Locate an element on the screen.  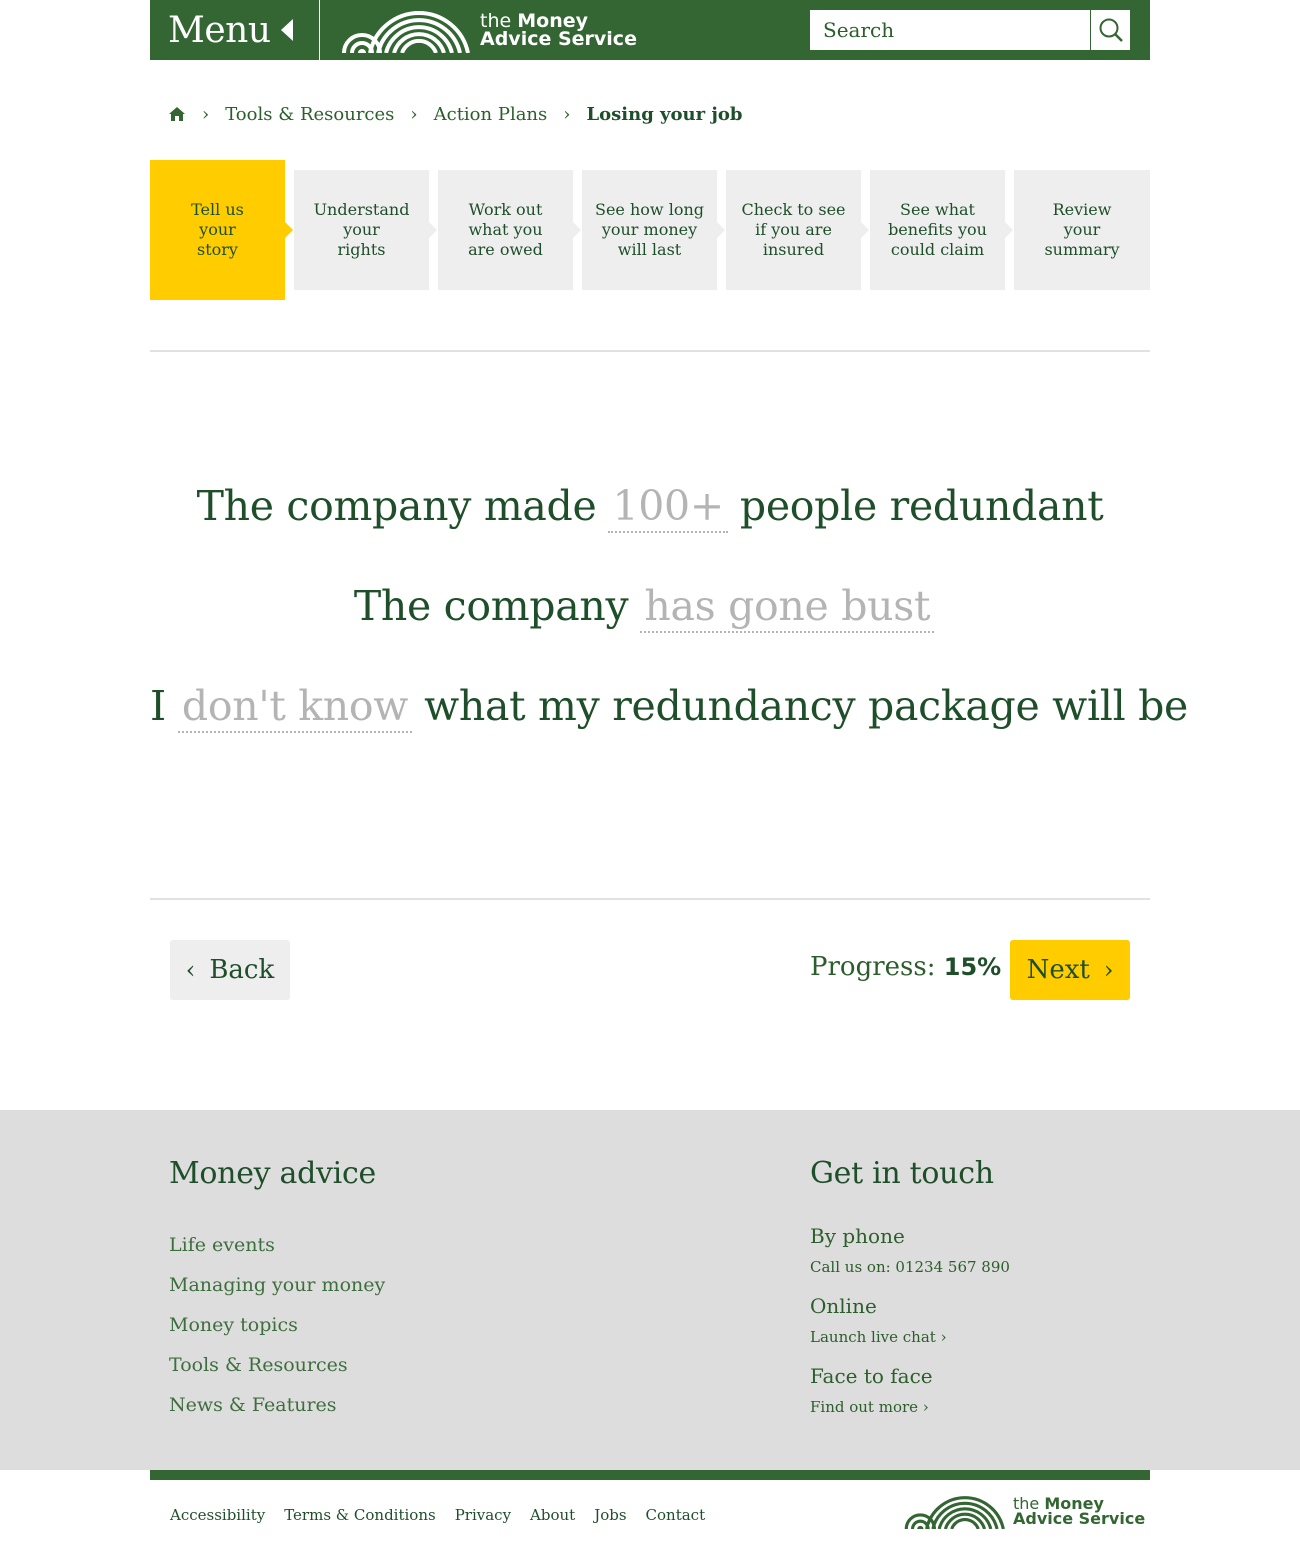
step-label-line: your money is located at coordinates (649, 229).